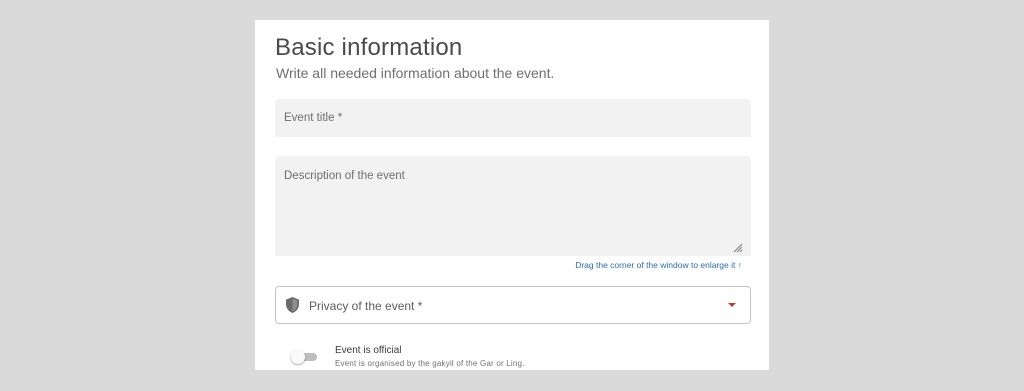  I want to click on privacy-select-label: Privacy of the event *, so click(366, 306).